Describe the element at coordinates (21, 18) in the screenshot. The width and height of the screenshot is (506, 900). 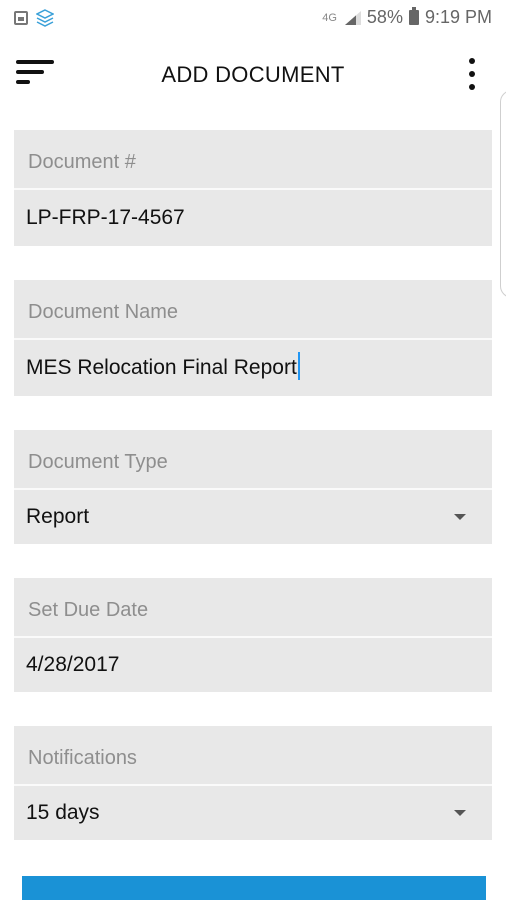
I see `image-notification-icon` at that location.